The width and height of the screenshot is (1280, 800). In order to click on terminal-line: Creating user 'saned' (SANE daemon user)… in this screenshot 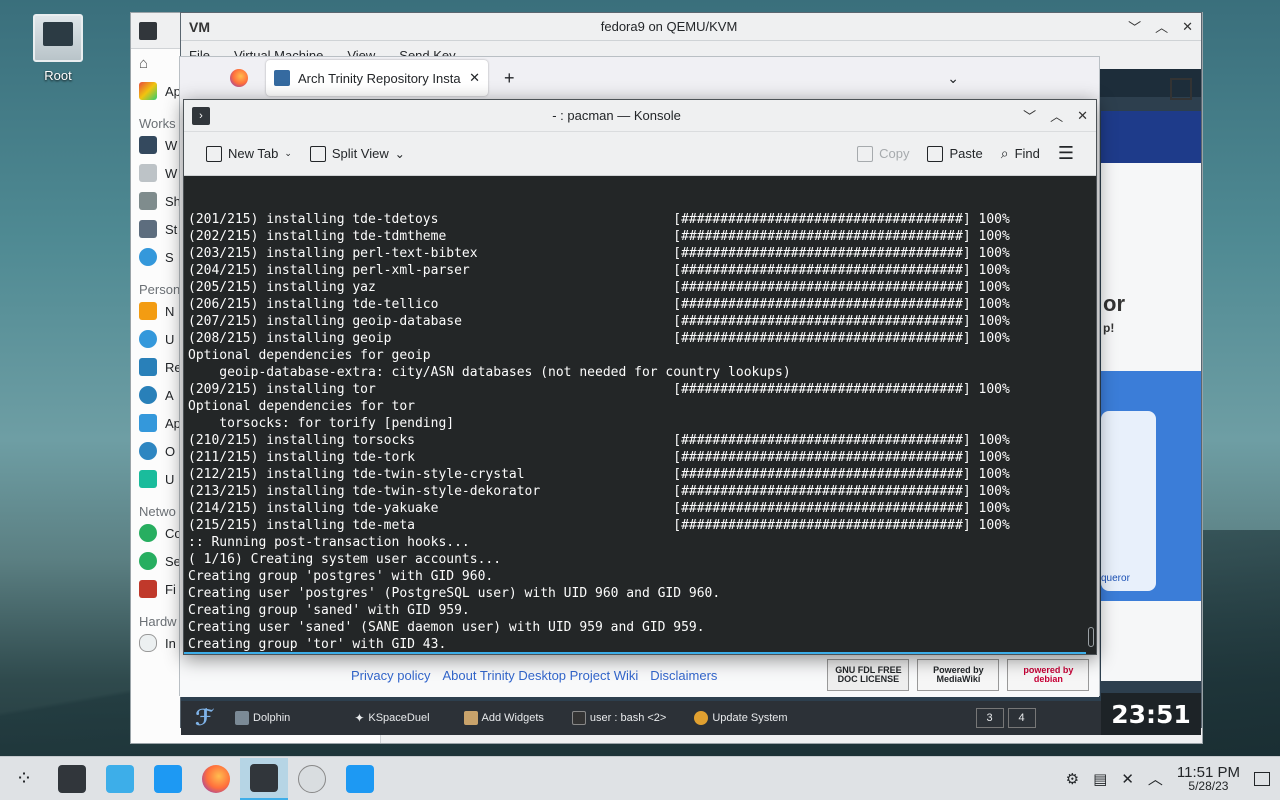, I will do `click(446, 627)`.